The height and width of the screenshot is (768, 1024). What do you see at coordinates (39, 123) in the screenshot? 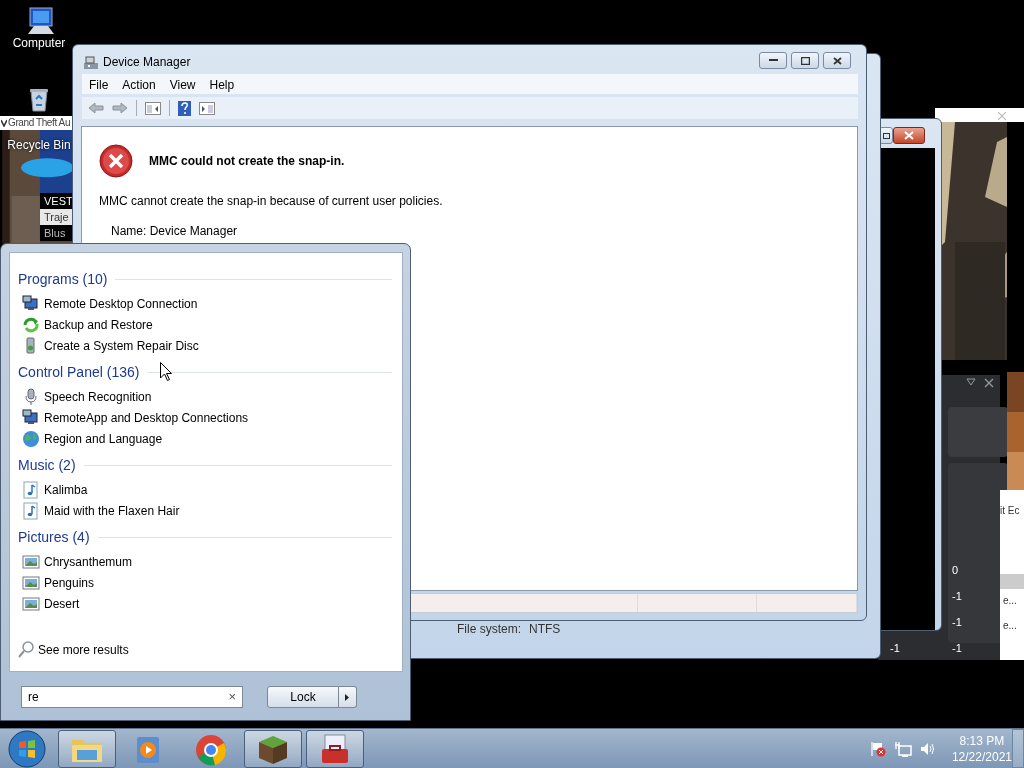
I see `window-title: Grand Theft Au` at bounding box center [39, 123].